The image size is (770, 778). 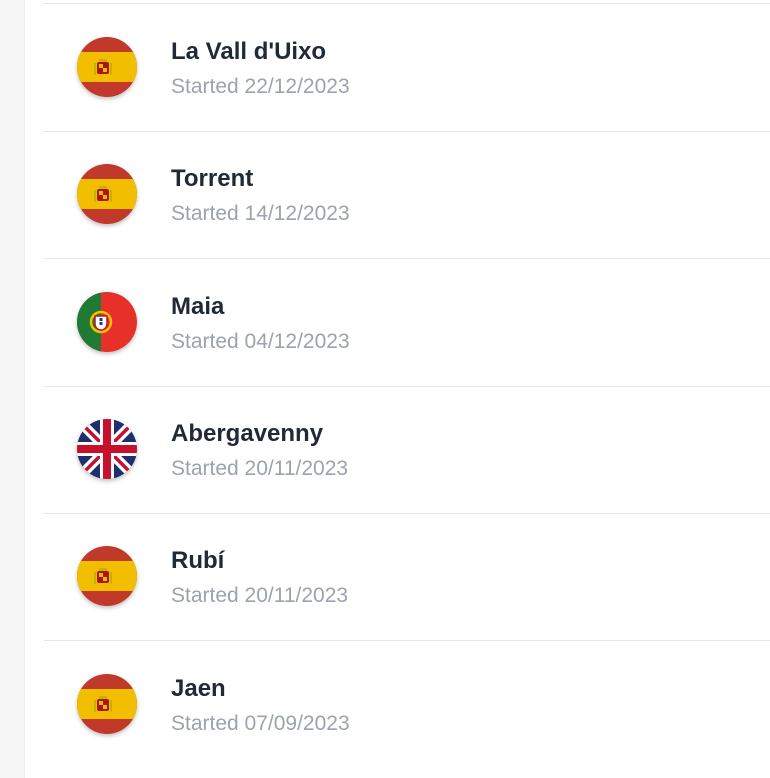 I want to click on project-name: Abergavenny, so click(x=247, y=433).